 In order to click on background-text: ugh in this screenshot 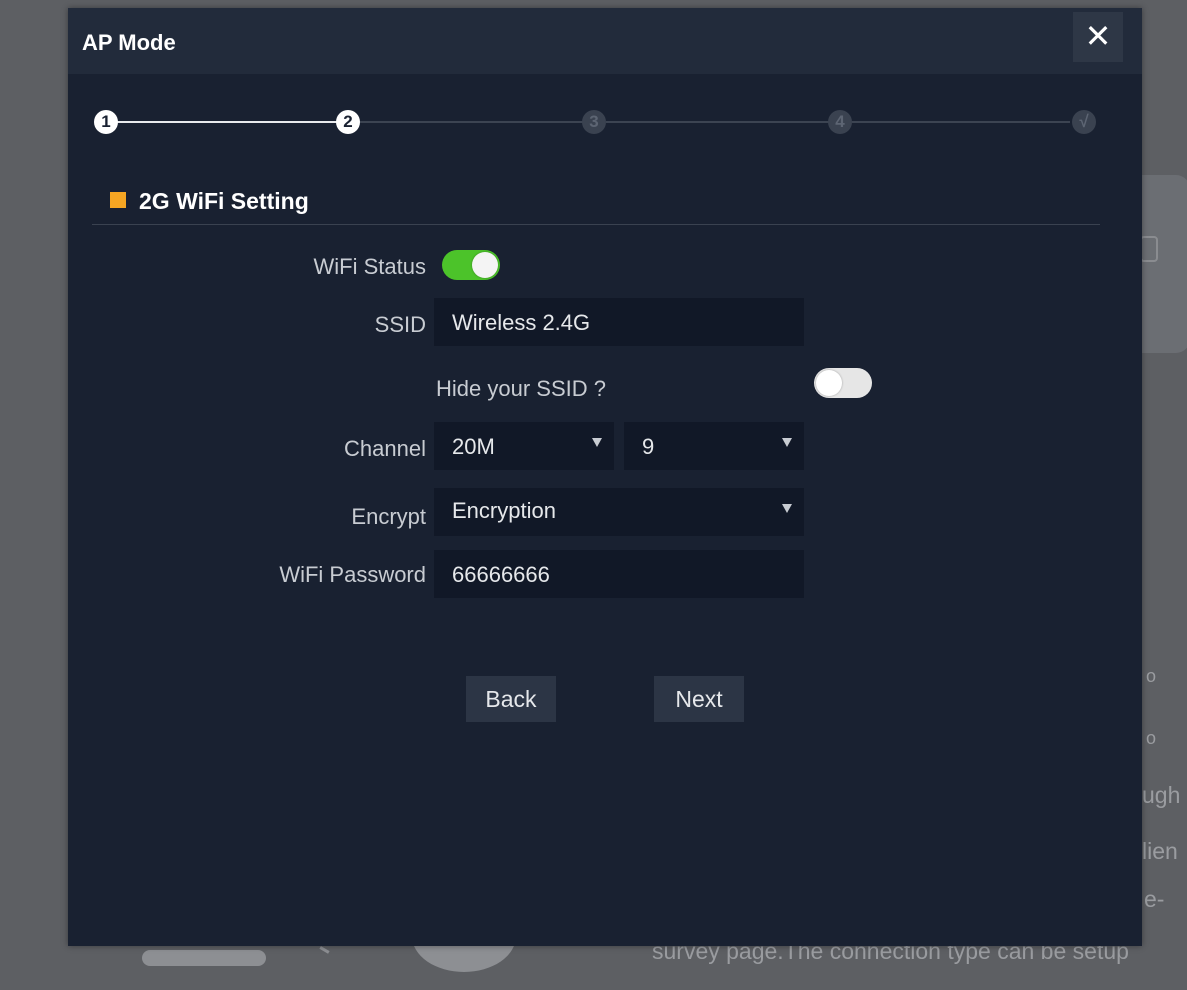, I will do `click(1161, 795)`.